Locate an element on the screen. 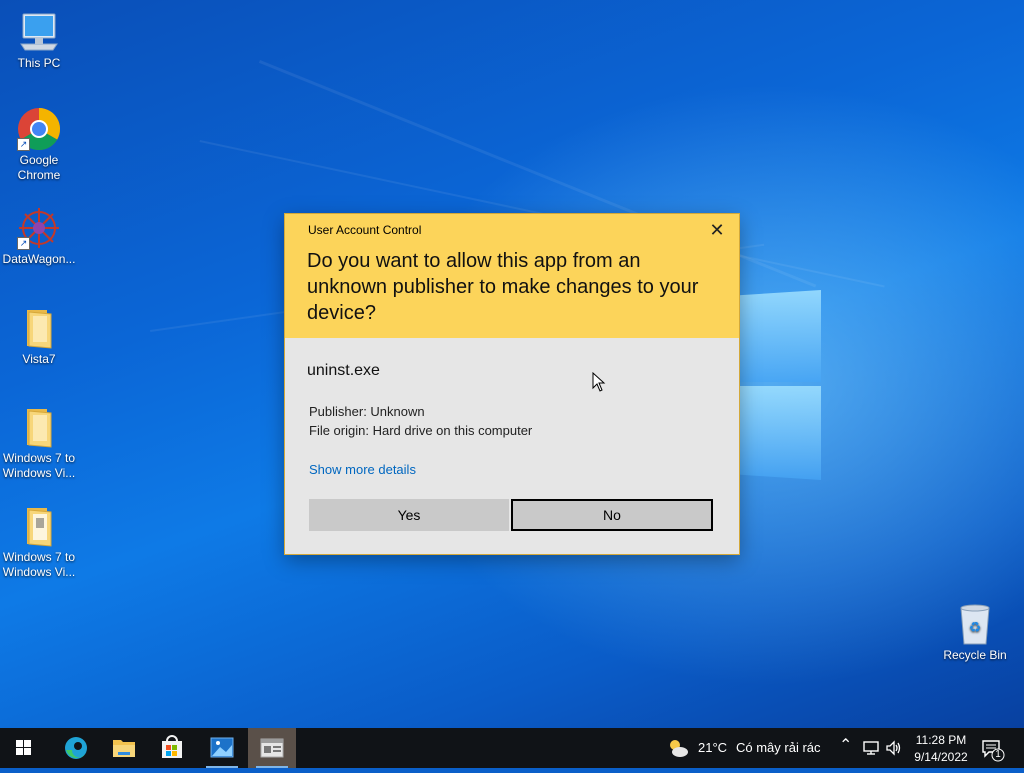 The width and height of the screenshot is (1024, 773). action-center-button: 1 is located at coordinates (993, 749).